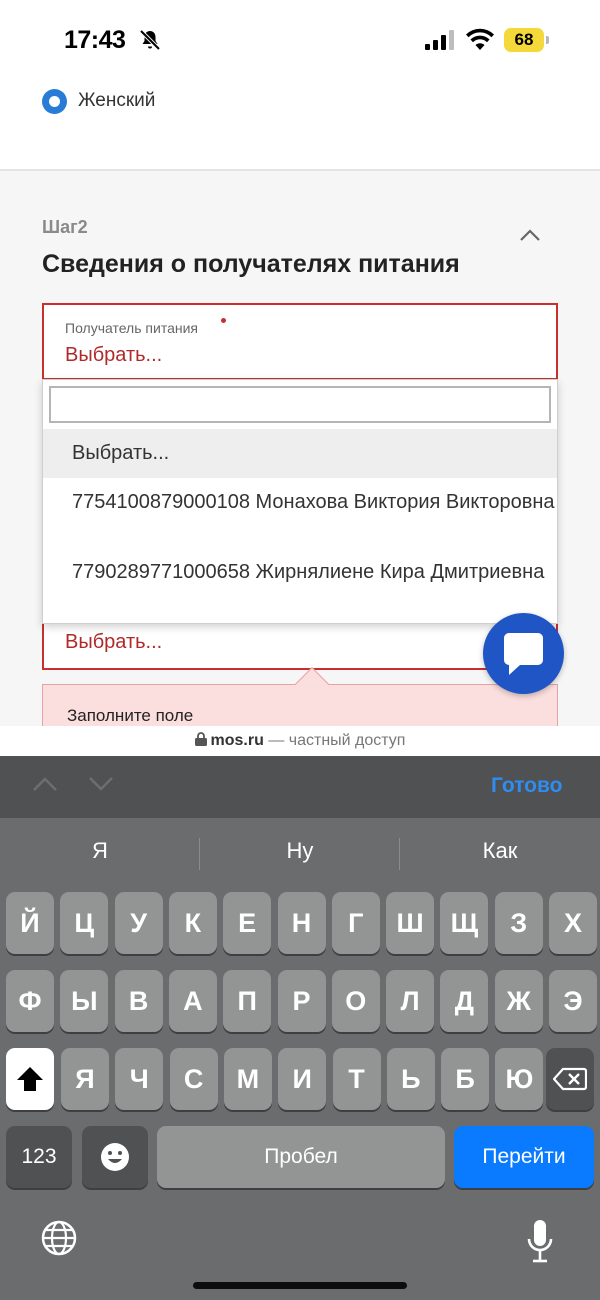  Describe the element at coordinates (410, 923) in the screenshot. I see `key-row1-7: Ш` at that location.